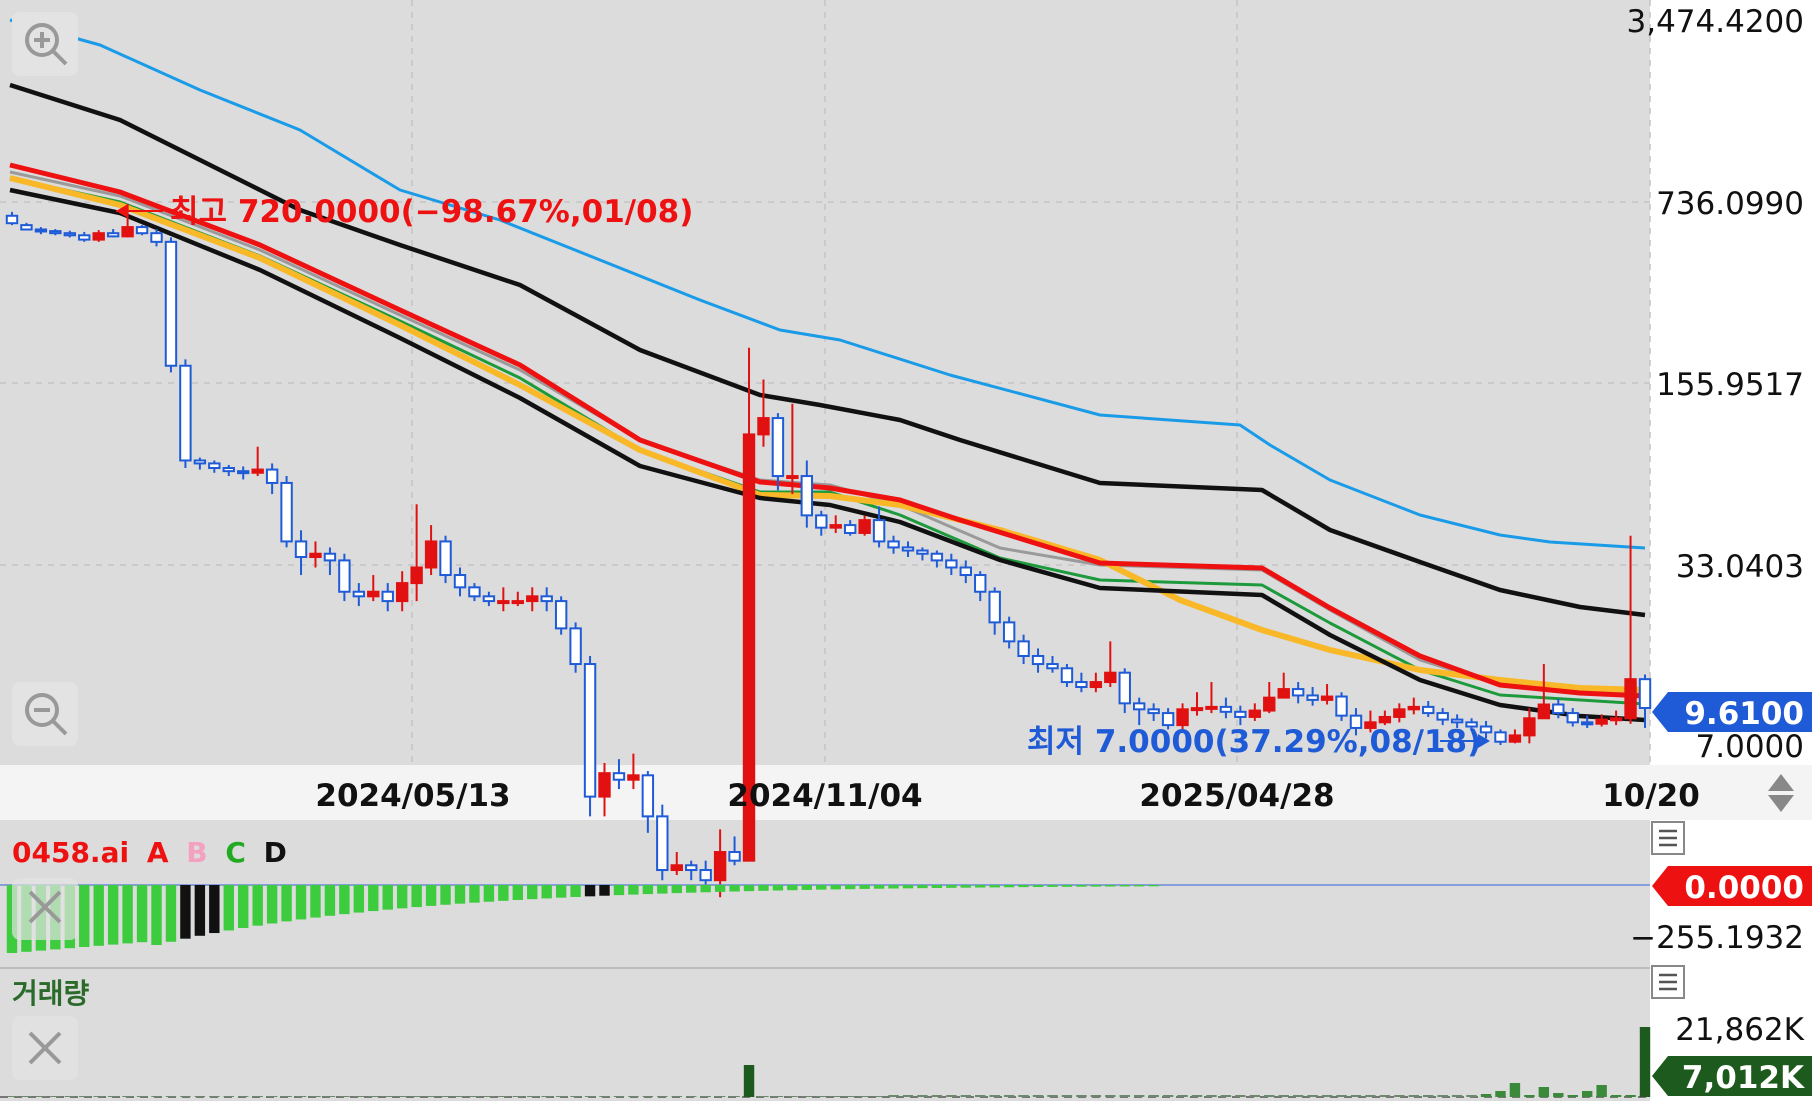 Image resolution: width=1812 pixels, height=1101 pixels. Describe the element at coordinates (1668, 982) in the screenshot. I see `volume-menu-button` at that location.